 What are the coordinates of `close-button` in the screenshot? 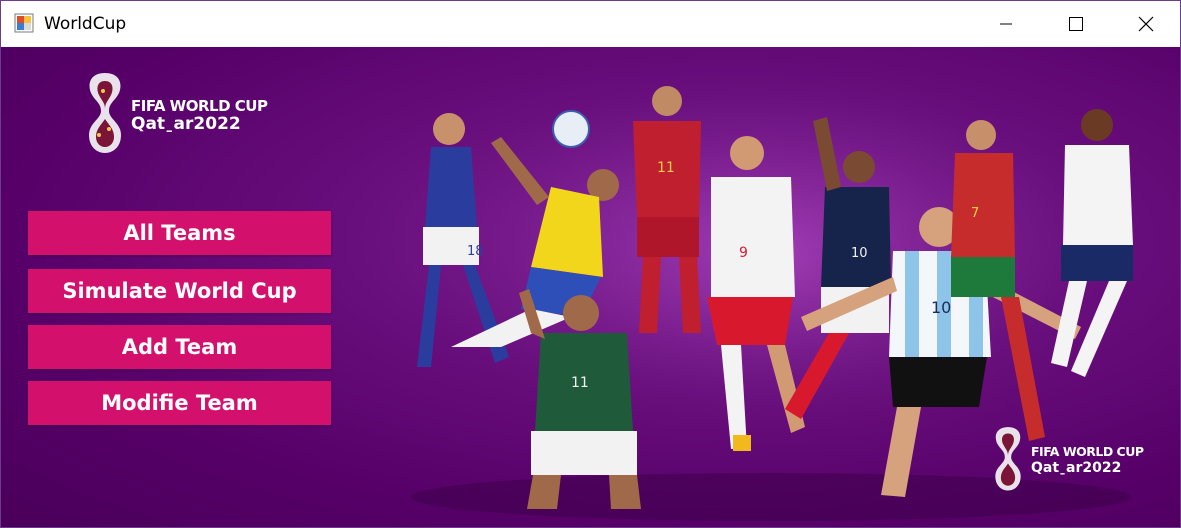 It's located at (1145, 24).